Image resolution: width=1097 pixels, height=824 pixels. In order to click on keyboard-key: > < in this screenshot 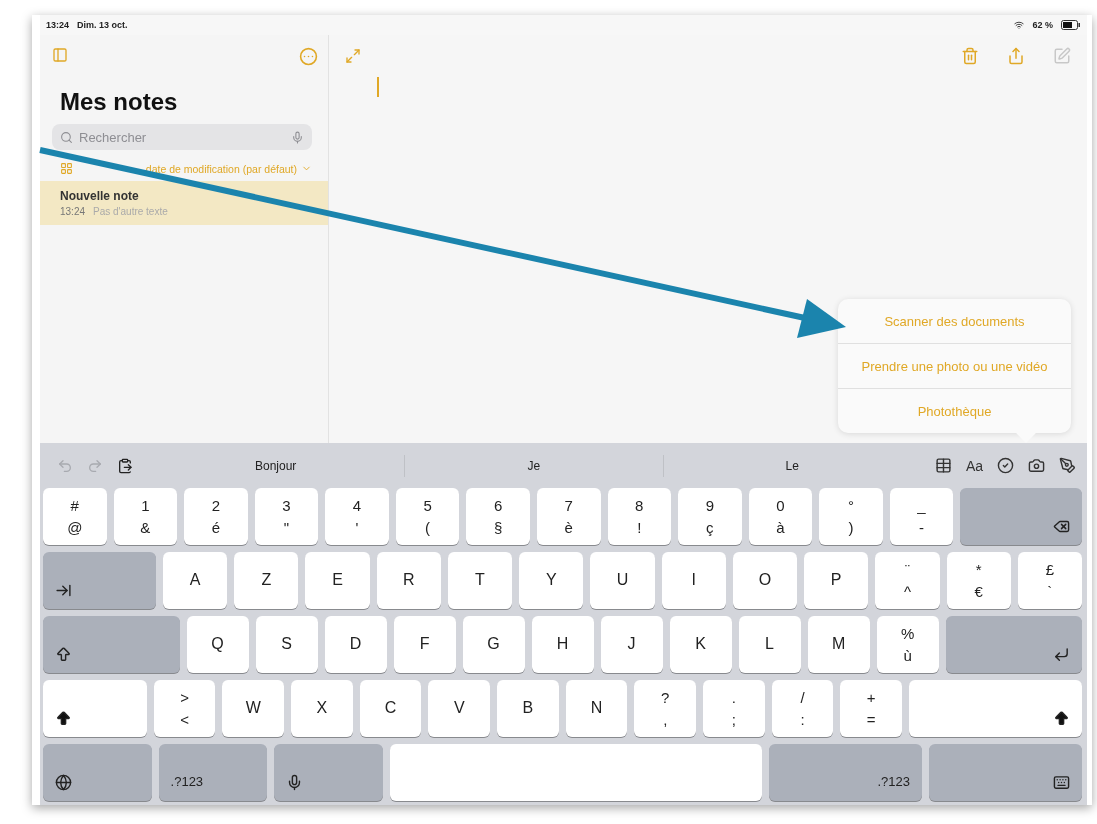, I will do `click(184, 708)`.